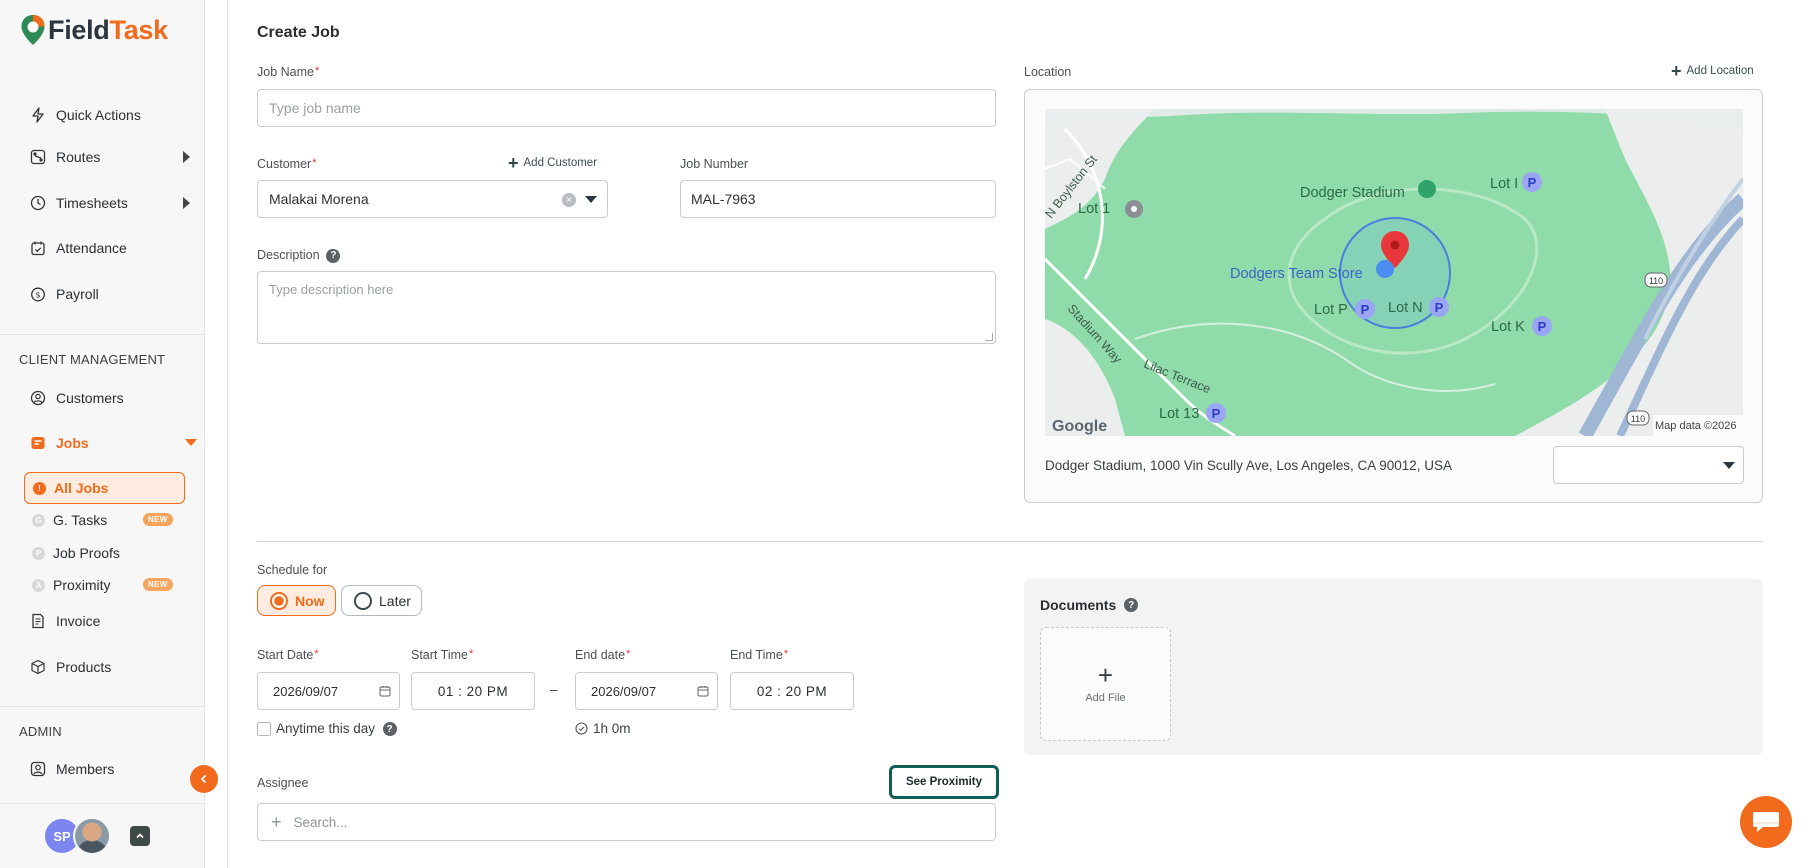 The width and height of the screenshot is (1811, 868). I want to click on start-time-label: Start Time*, so click(442, 655).